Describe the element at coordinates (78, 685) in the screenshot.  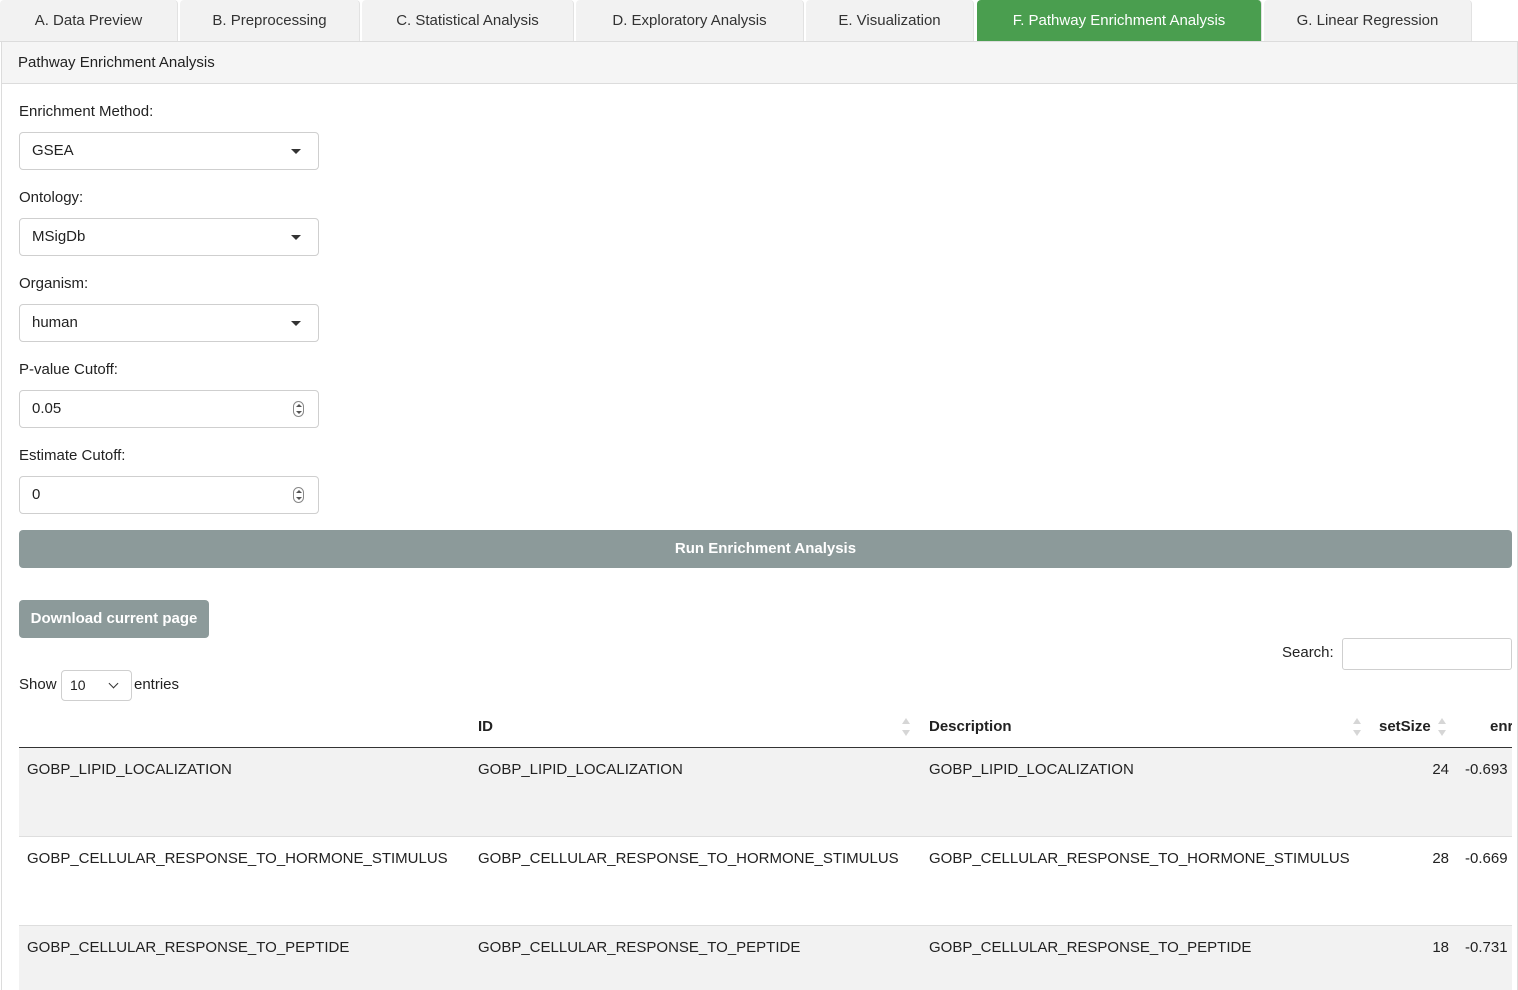
I see `page-length-value: 10` at that location.